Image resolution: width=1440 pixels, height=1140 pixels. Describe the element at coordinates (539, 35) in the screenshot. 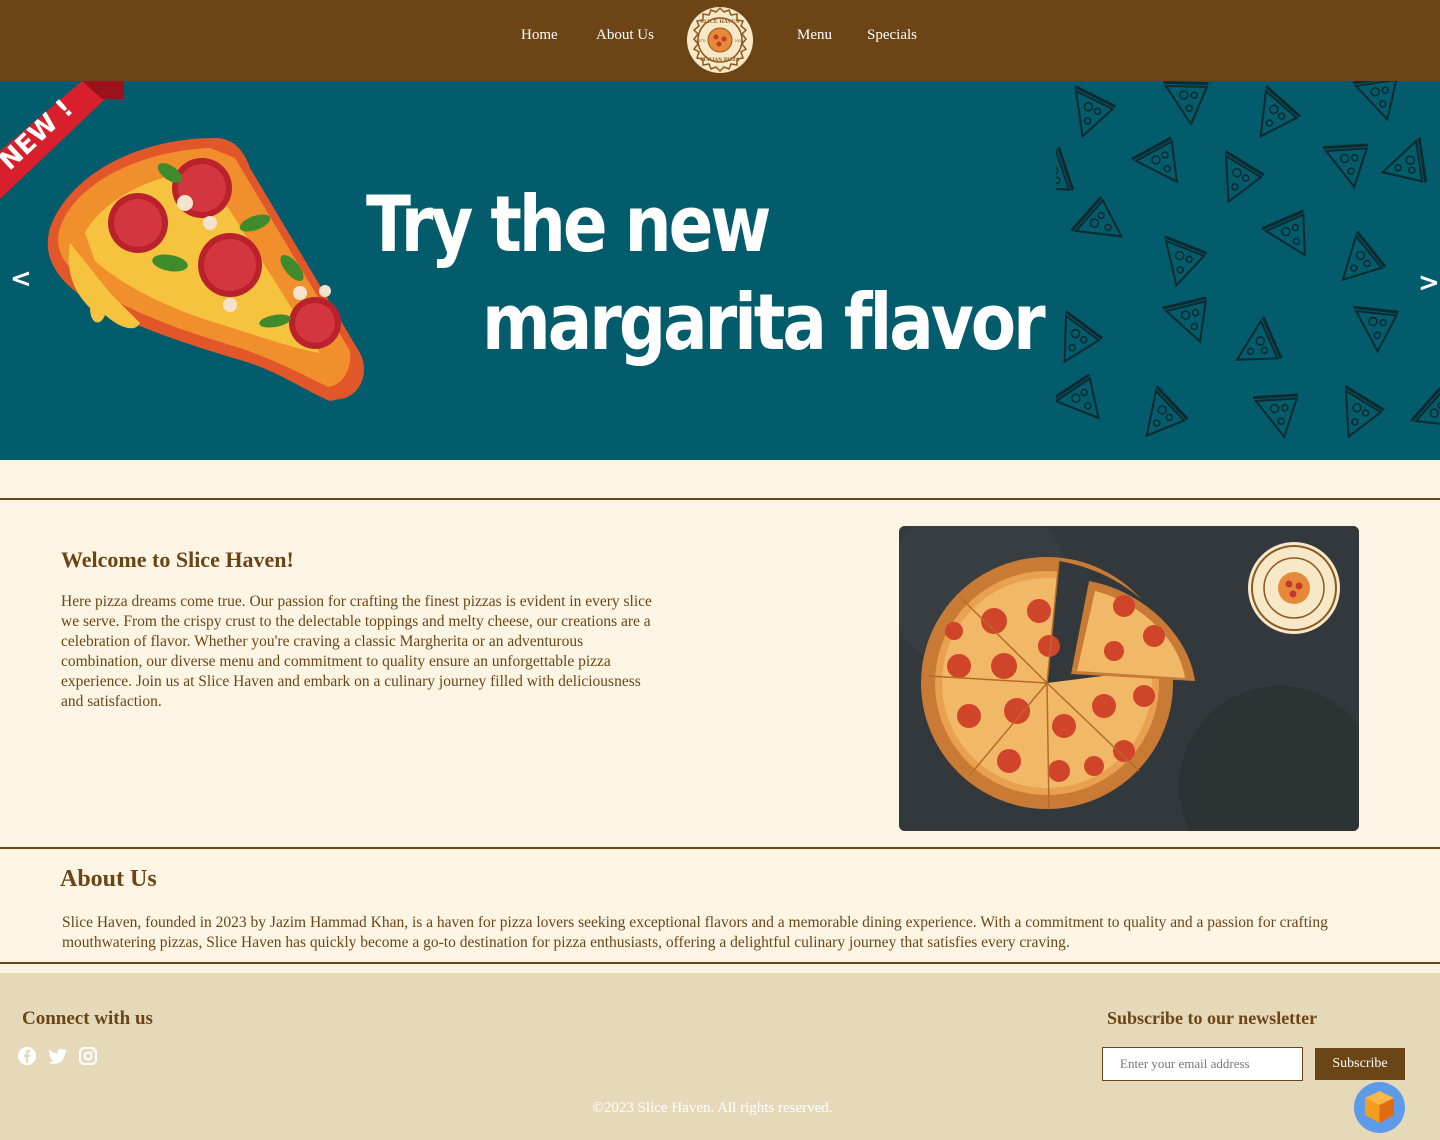

I see `nav-home: Home` at that location.